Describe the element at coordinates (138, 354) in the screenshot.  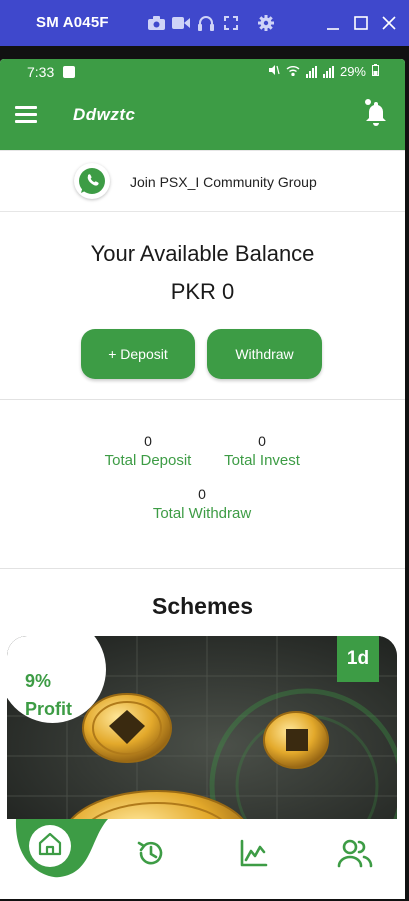
I see `deposit-button: + Deposit` at that location.